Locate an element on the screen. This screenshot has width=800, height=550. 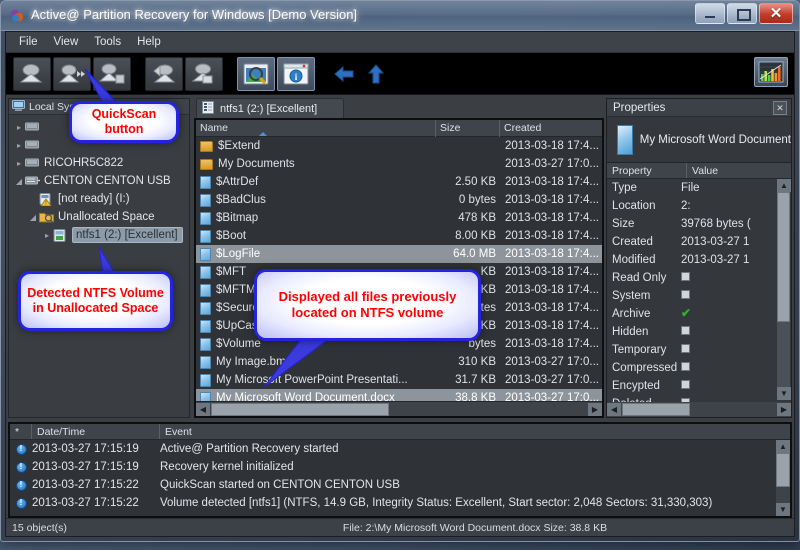
column-header-name: Name is located at coordinates (316, 128).